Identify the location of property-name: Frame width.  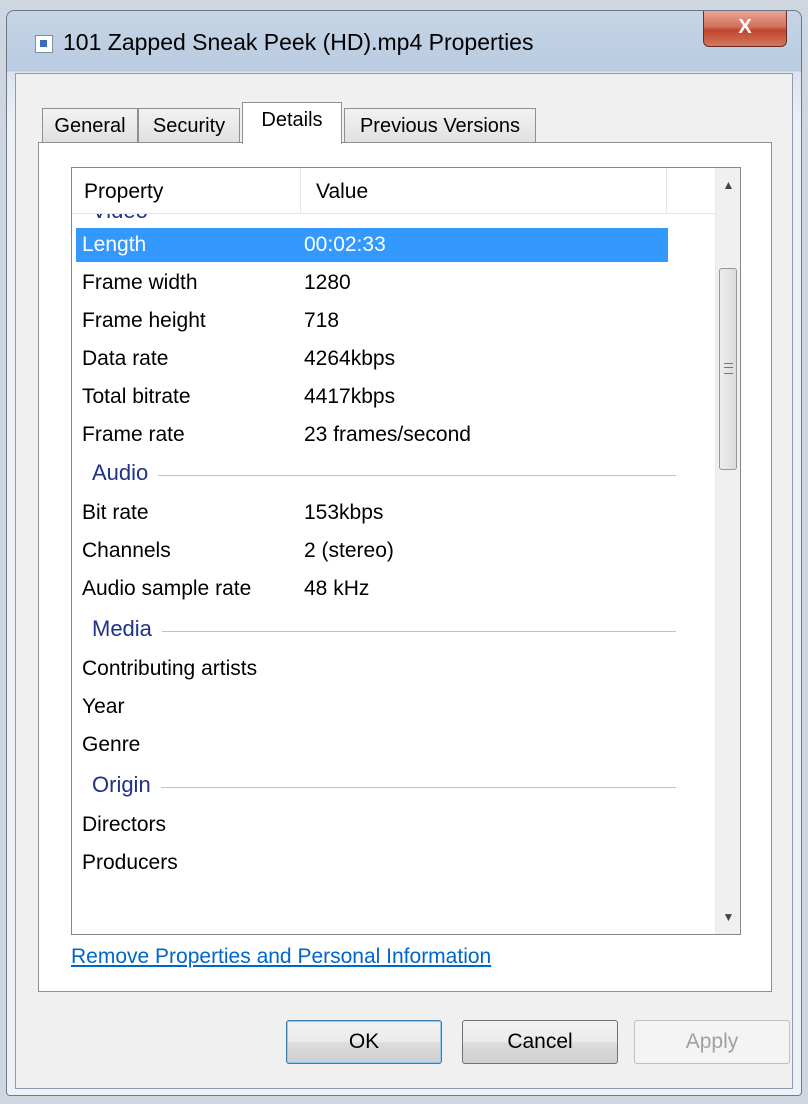
(140, 282).